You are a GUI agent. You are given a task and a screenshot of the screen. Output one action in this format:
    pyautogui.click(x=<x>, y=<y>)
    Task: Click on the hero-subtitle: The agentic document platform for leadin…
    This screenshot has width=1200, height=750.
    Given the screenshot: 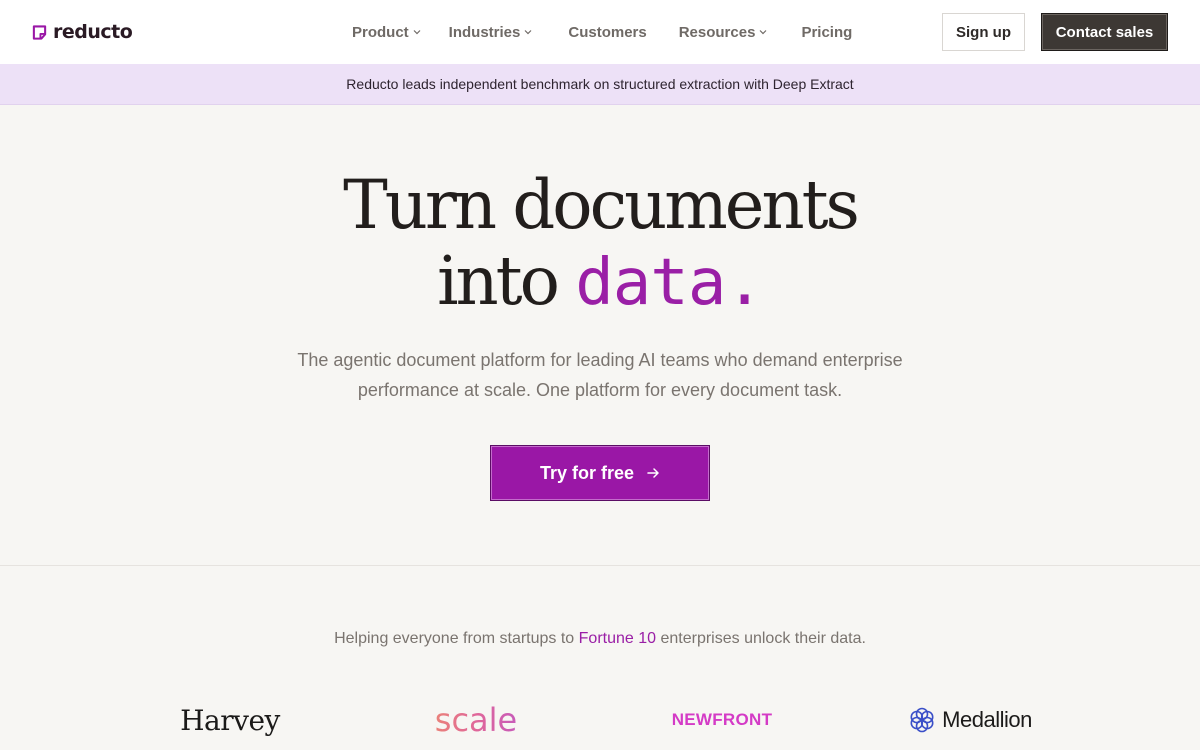 What is the action you would take?
    pyautogui.click(x=600, y=375)
    